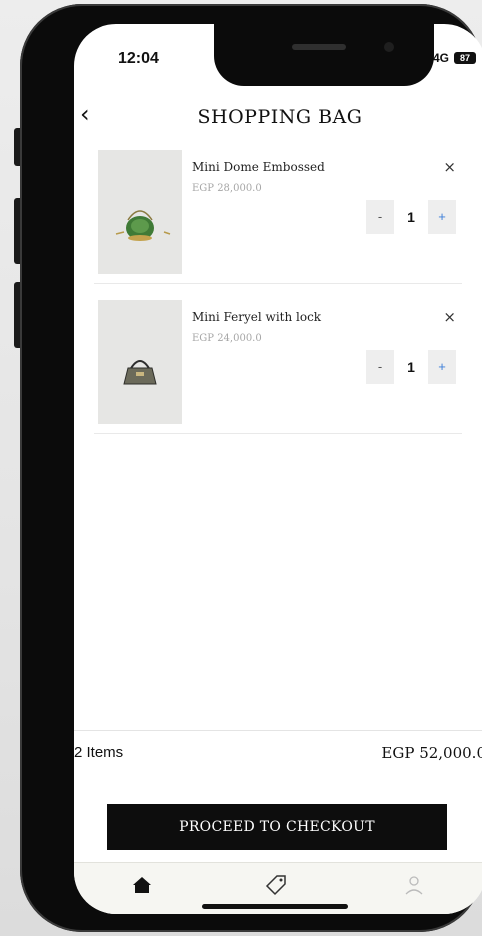 The image size is (482, 936). Describe the element at coordinates (414, 885) in the screenshot. I see `user-icon` at that location.